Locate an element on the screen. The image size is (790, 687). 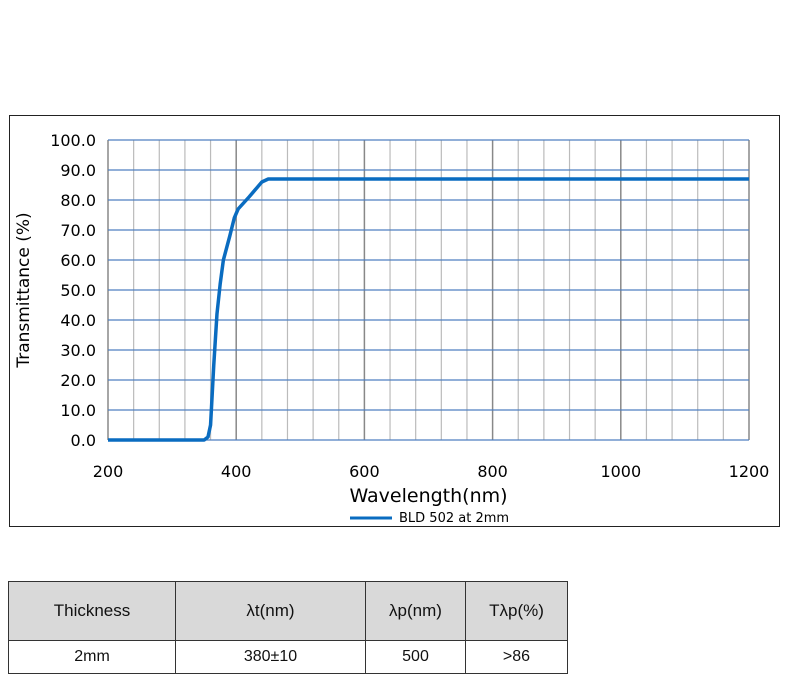
header-thickness: Thickness is located at coordinates (92, 611).